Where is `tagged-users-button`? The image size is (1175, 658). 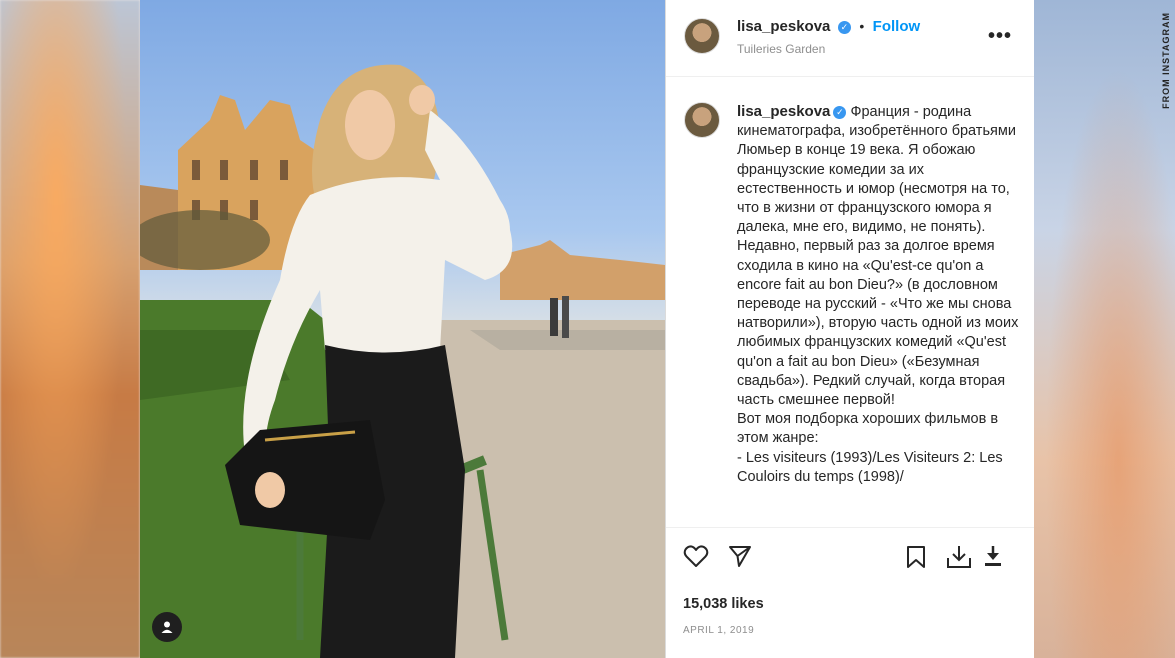
tagged-users-button is located at coordinates (167, 627).